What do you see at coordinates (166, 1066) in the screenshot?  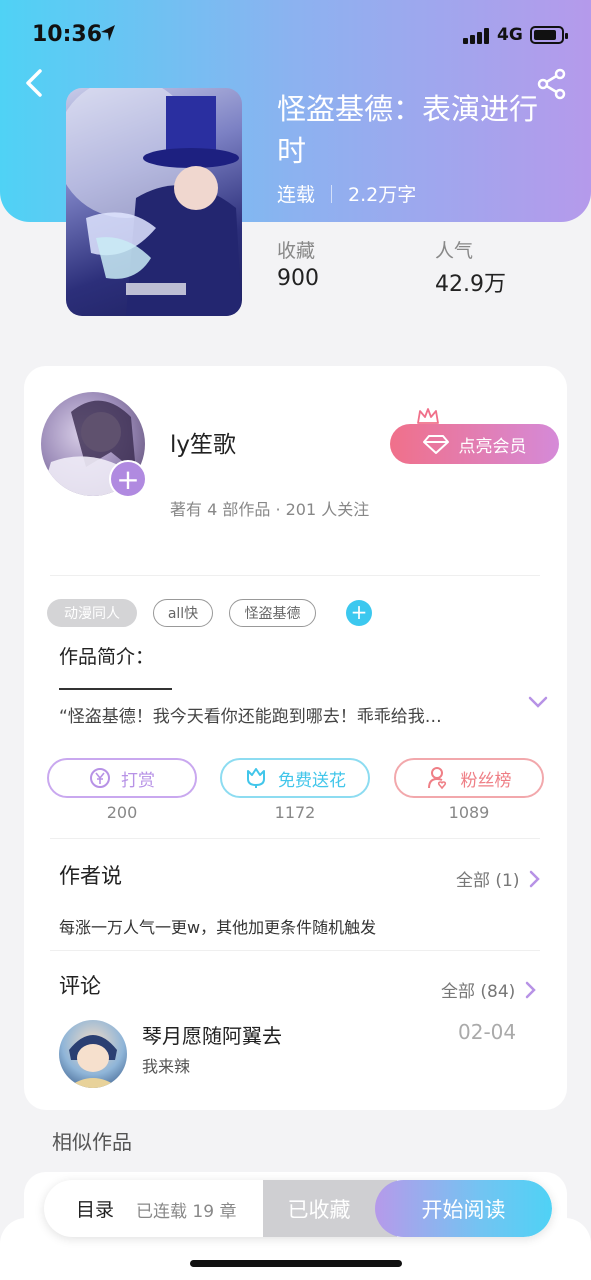 I see `comment-text: 我来辣` at bounding box center [166, 1066].